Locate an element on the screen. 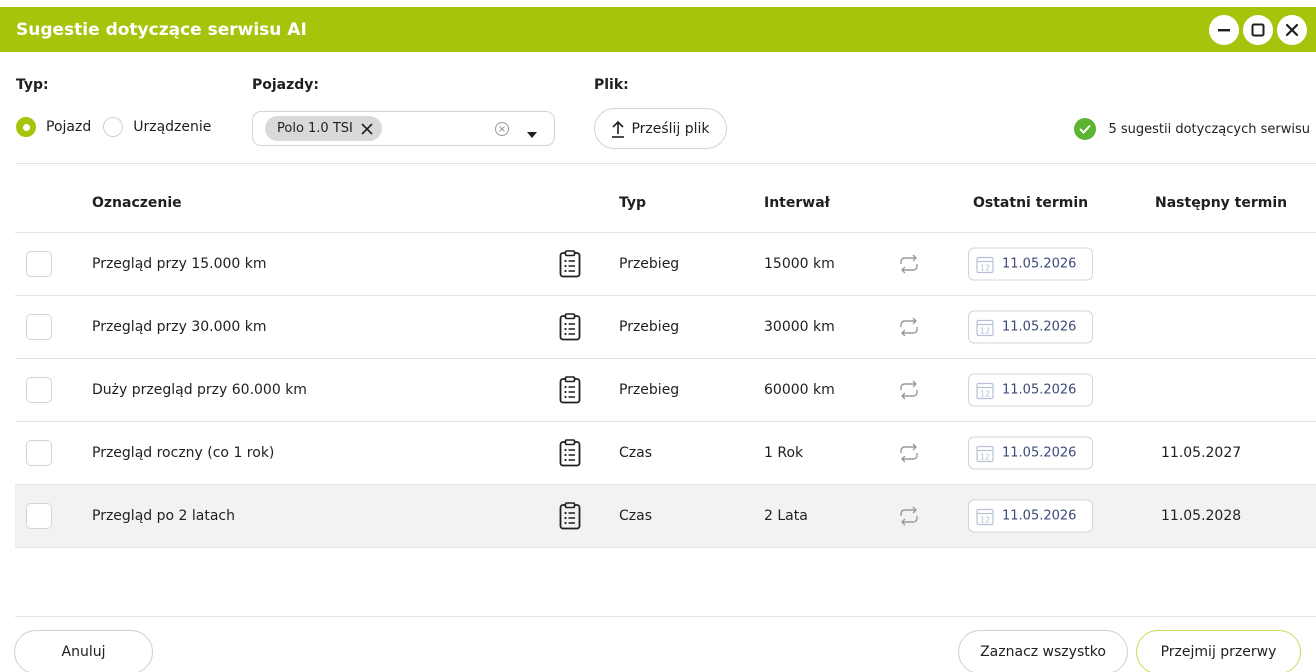 The height and width of the screenshot is (672, 1316). row-interval: 1 Rok is located at coordinates (784, 453).